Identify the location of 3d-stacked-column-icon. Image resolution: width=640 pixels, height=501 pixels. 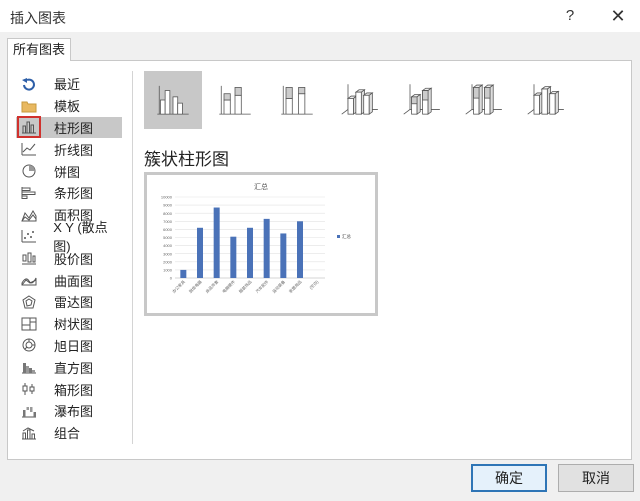
(421, 100).